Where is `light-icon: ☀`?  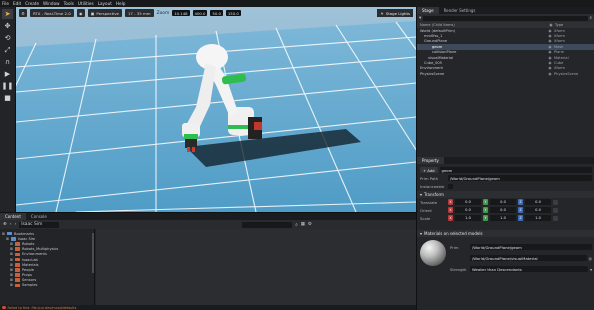
light-icon: ☀ is located at coordinates (382, 13).